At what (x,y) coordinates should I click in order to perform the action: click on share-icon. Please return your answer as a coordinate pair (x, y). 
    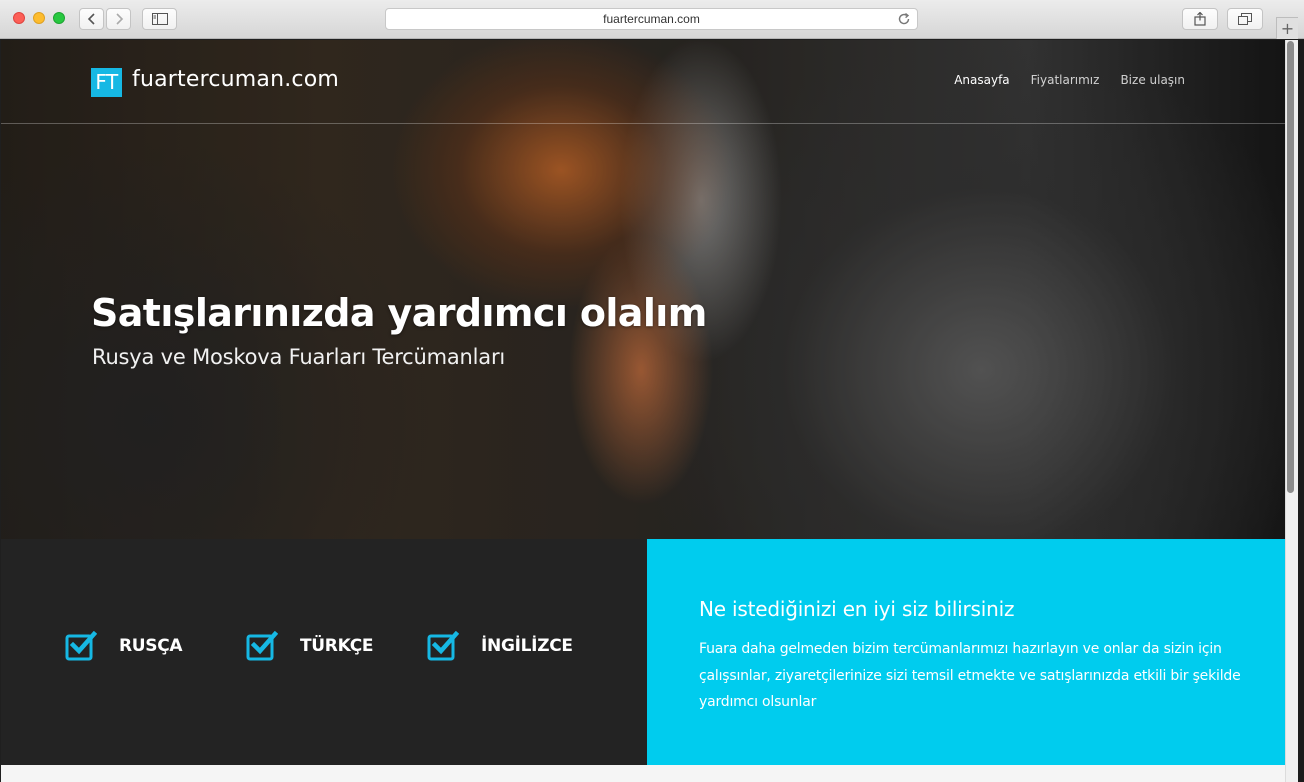
    Looking at the image, I should click on (1200, 19).